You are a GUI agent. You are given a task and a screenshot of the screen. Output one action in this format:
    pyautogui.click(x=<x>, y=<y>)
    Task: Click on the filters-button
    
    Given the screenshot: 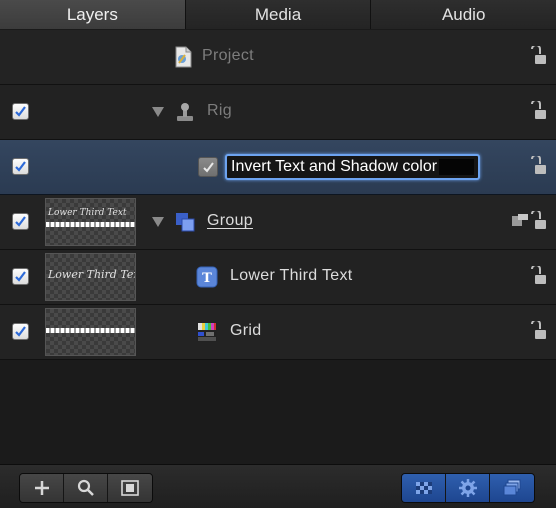 What is the action you would take?
    pyautogui.click(x=468, y=488)
    